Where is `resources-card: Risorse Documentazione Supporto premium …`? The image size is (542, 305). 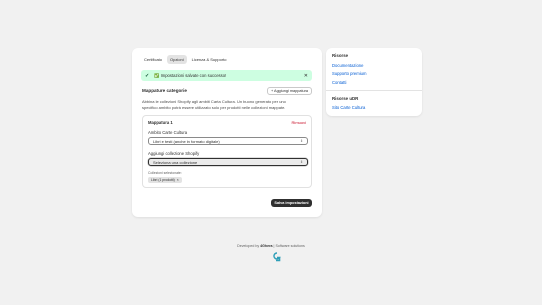 resources-card: Risorse Documentazione Supporto premium … is located at coordinates (374, 82).